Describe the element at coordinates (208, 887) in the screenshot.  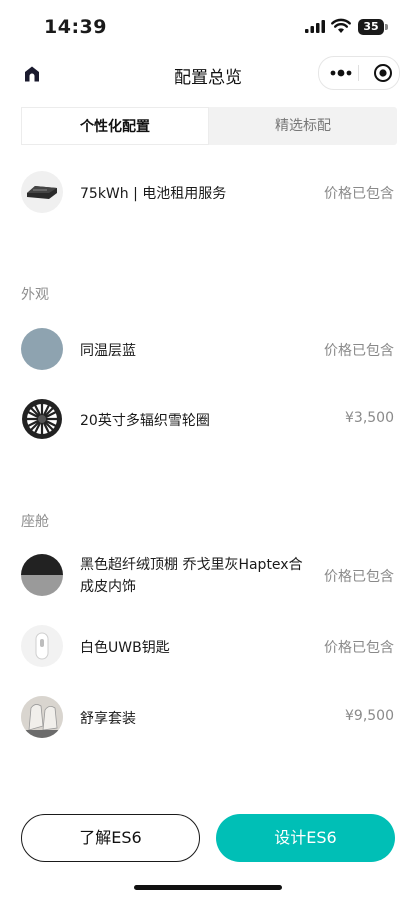
I see `home-indicator` at that location.